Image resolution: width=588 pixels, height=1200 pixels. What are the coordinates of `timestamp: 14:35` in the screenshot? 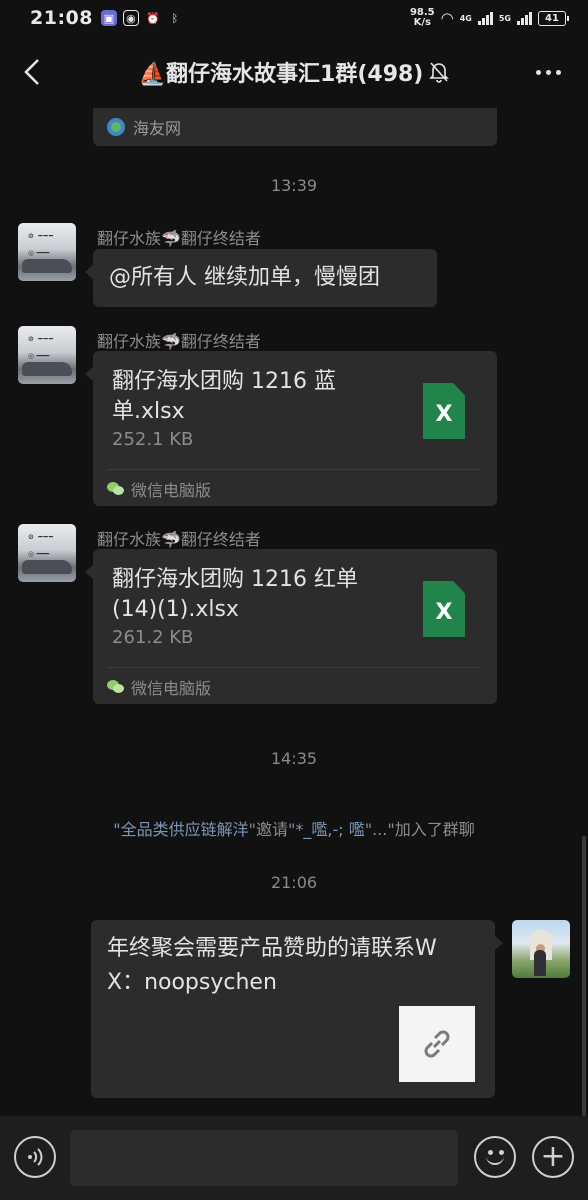 It's located at (294, 758).